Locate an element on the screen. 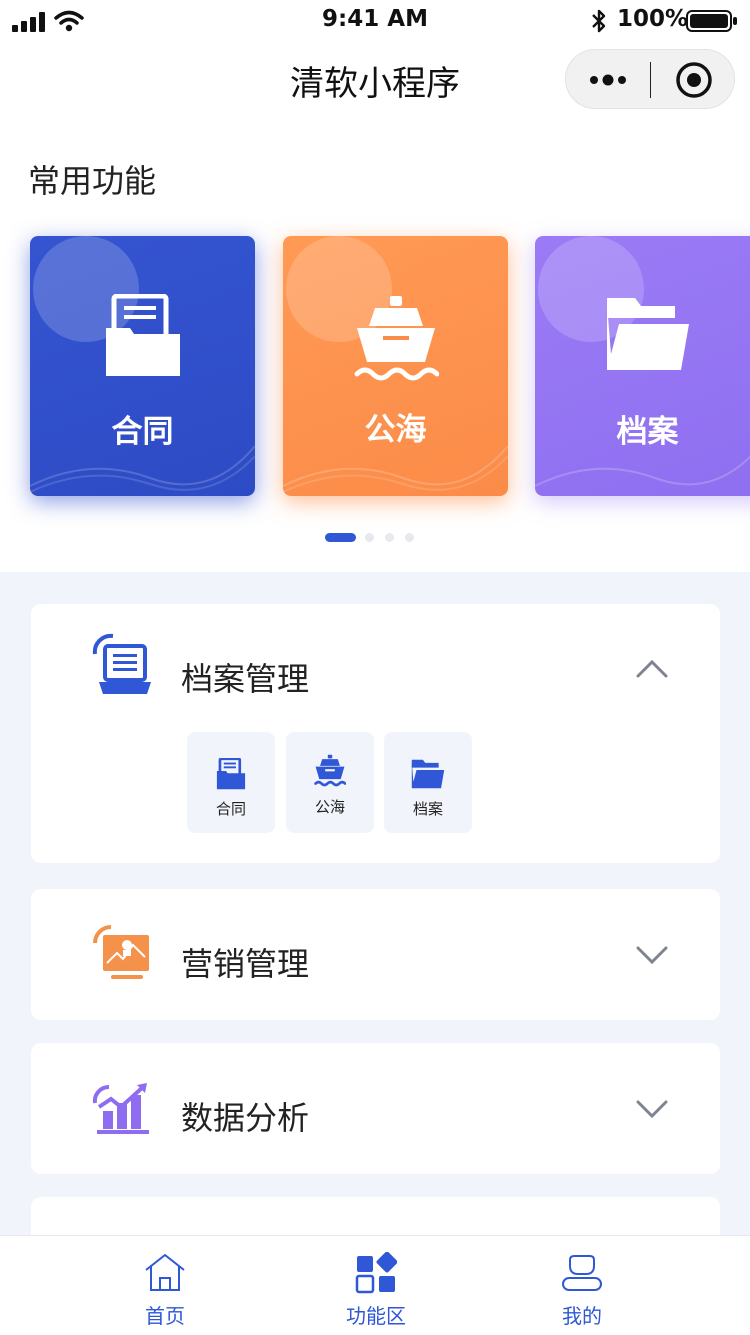 The height and width of the screenshot is (1335, 750). panel-title: 营销管理 is located at coordinates (245, 964).